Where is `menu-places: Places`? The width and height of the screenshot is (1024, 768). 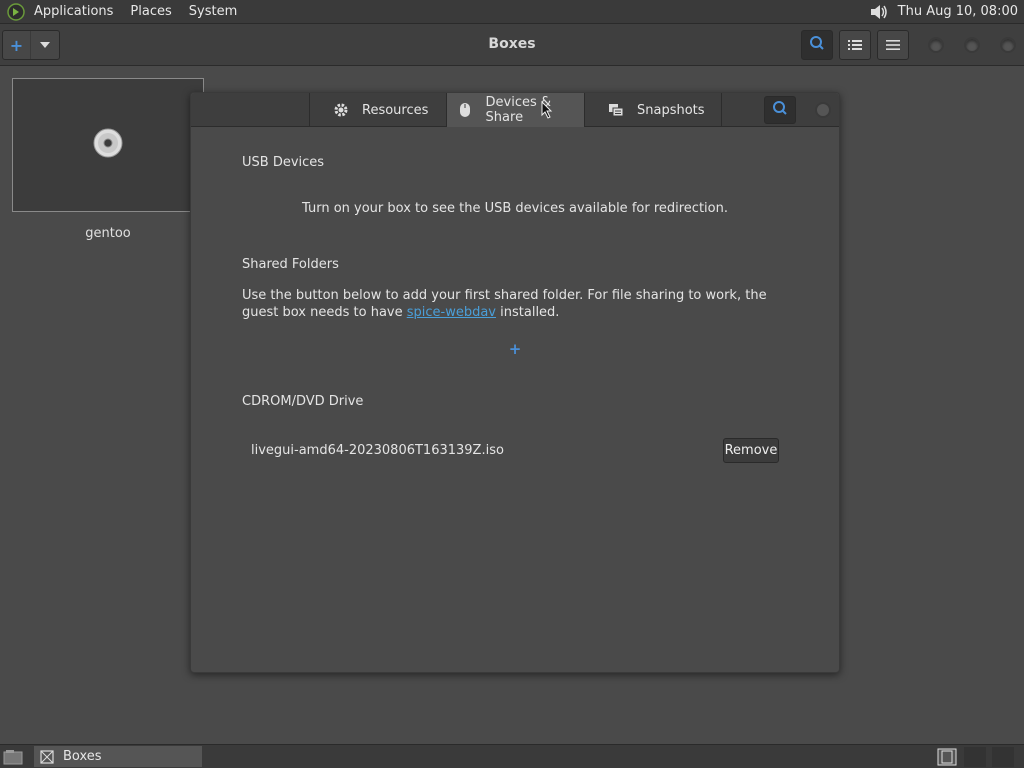 menu-places: Places is located at coordinates (150, 11).